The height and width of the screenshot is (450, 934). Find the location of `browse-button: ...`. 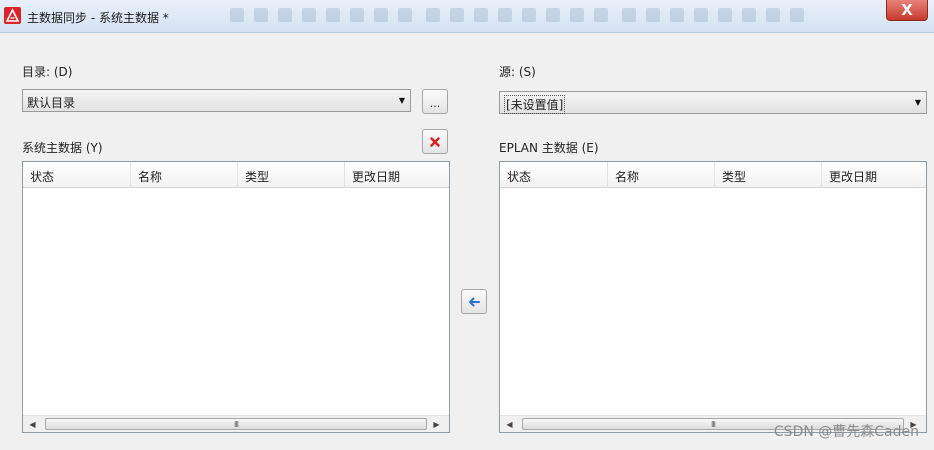

browse-button: ... is located at coordinates (435, 101).